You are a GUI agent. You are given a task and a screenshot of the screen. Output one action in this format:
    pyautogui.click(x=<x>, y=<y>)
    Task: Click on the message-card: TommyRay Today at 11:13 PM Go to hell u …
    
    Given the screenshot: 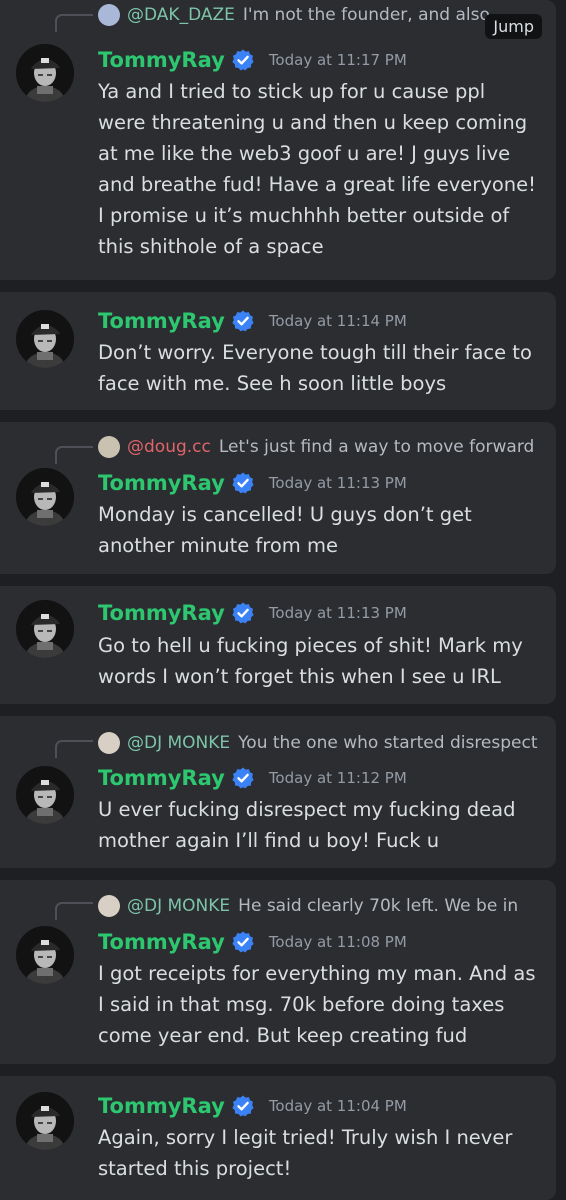 What is the action you would take?
    pyautogui.click(x=278, y=645)
    